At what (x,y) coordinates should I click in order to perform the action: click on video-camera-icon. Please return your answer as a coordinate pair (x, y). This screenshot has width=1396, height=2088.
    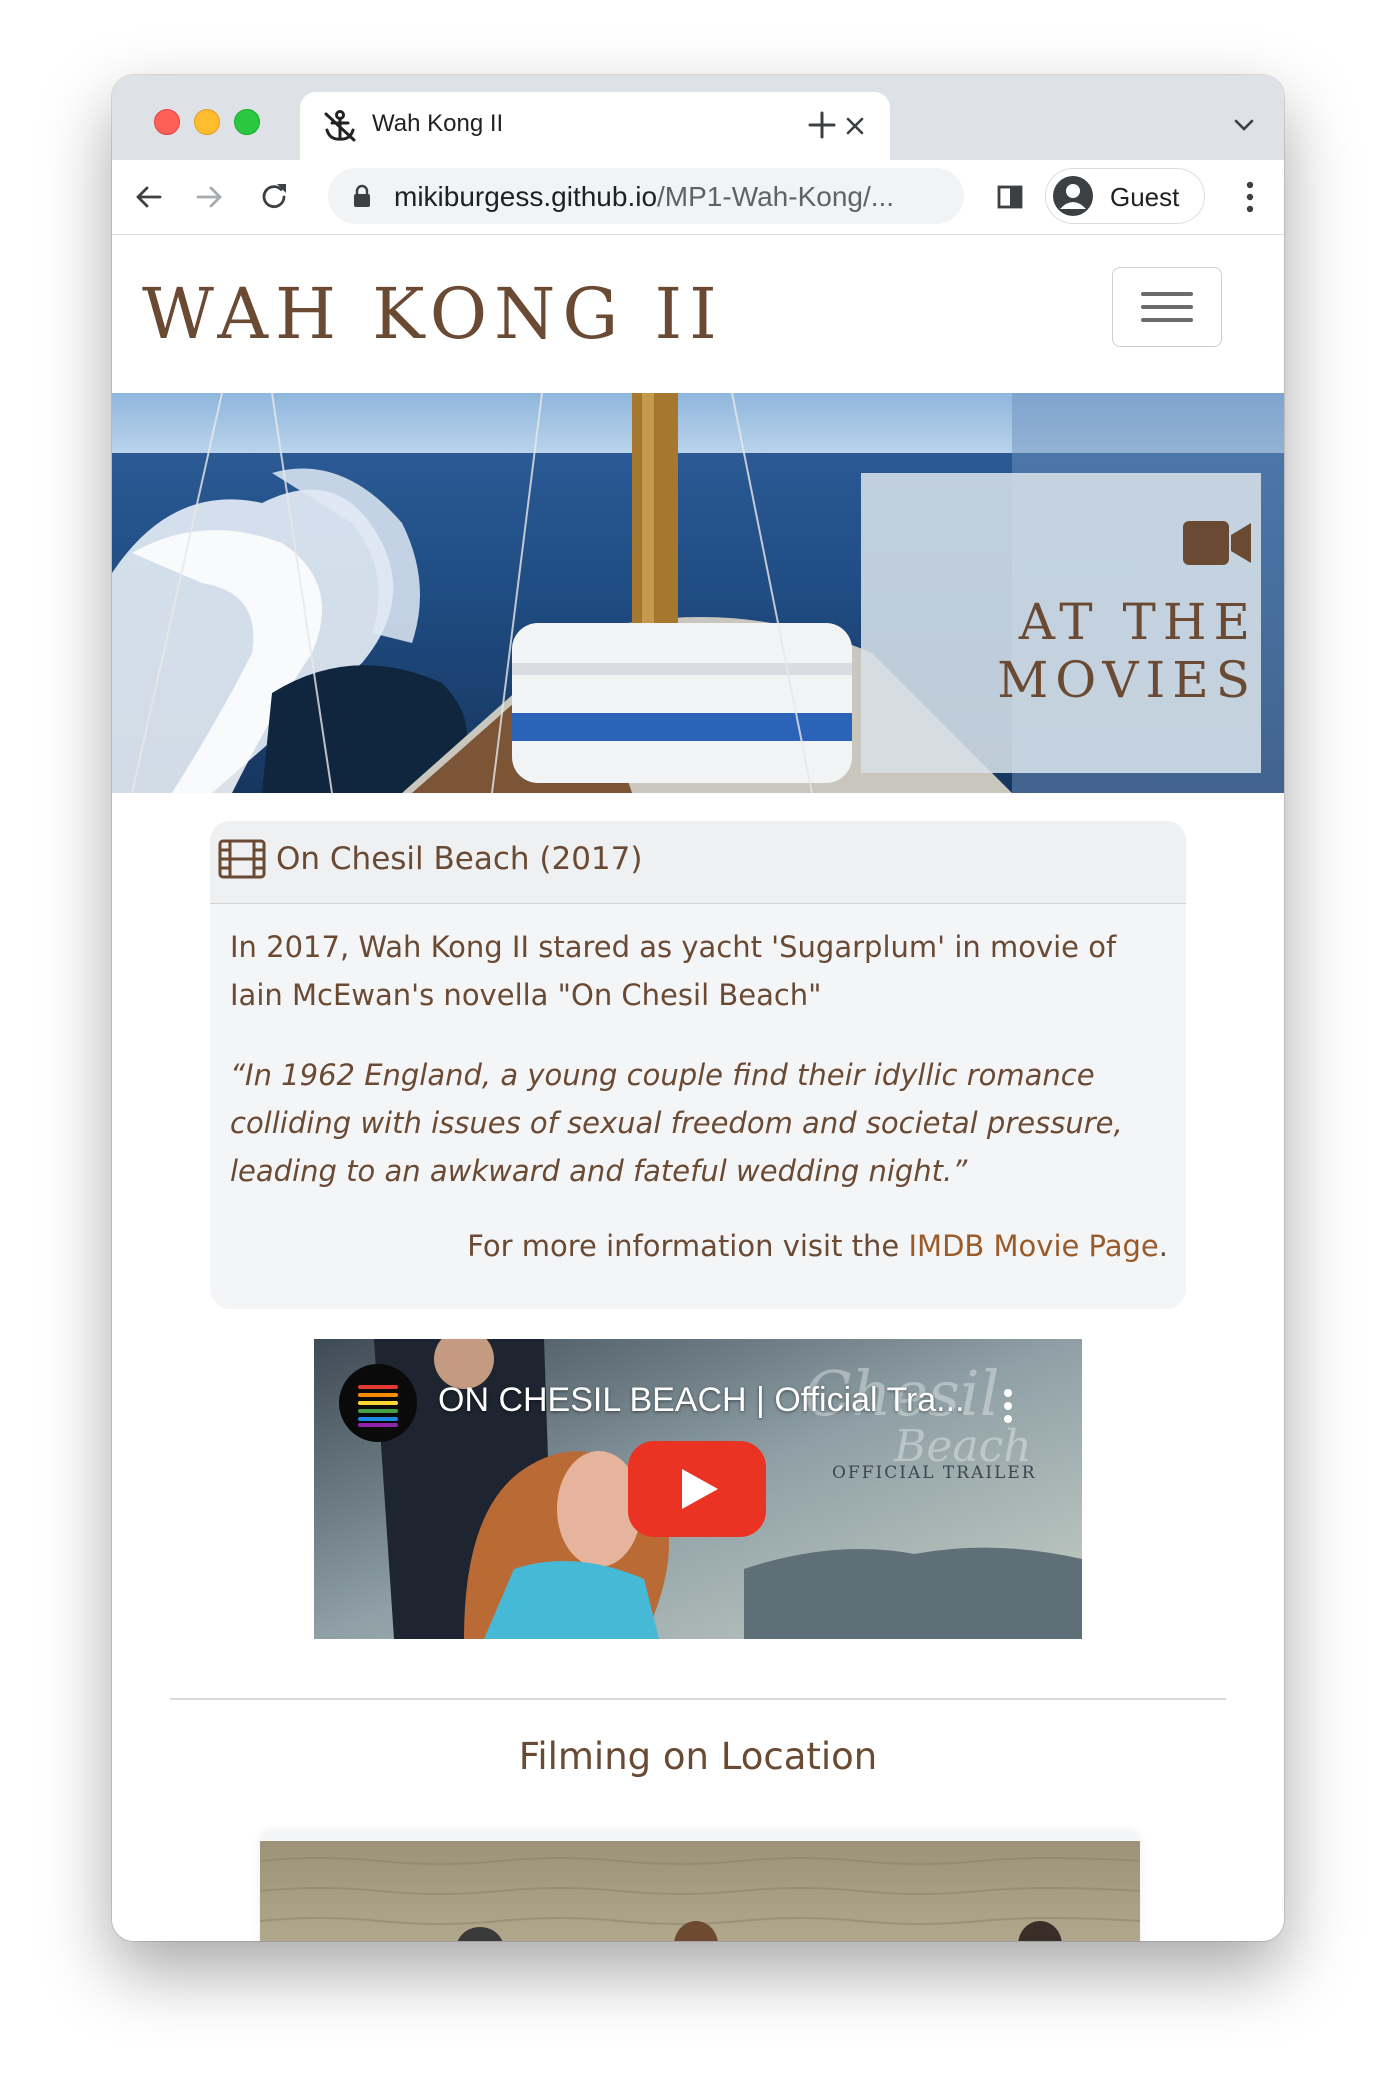
    Looking at the image, I should click on (1217, 543).